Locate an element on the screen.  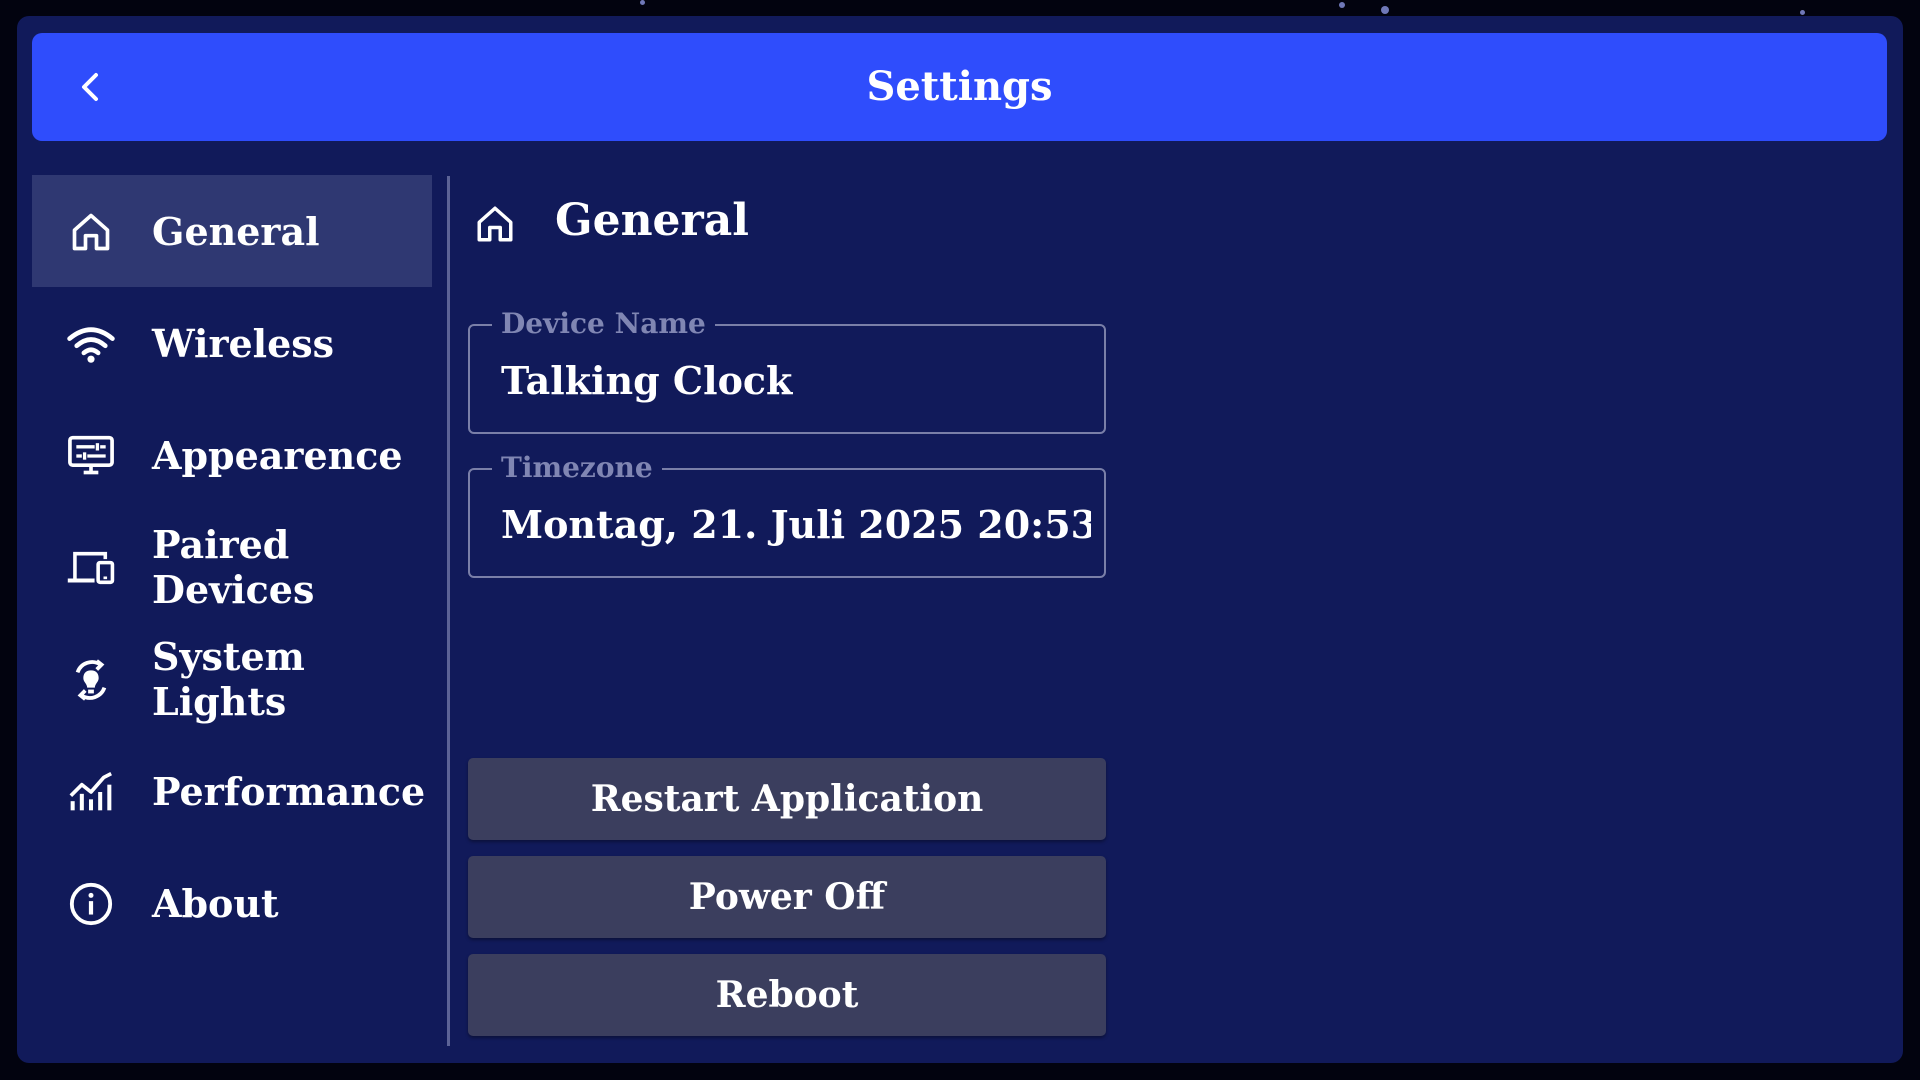
sidebar-item-paired-devices: Paired Devices is located at coordinates (232, 567).